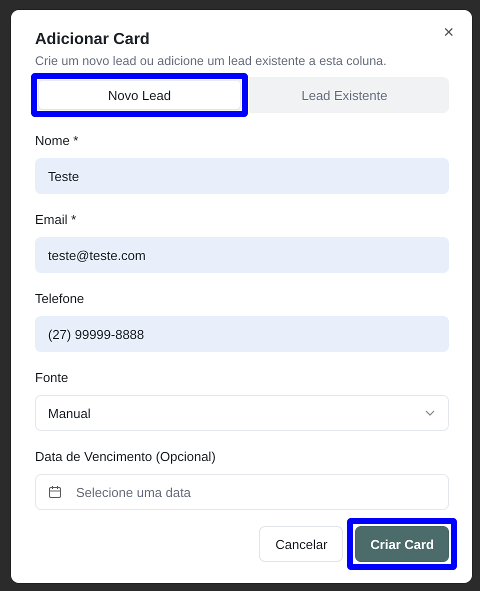 The image size is (480, 591). I want to click on field-label: Fonte, so click(52, 378).